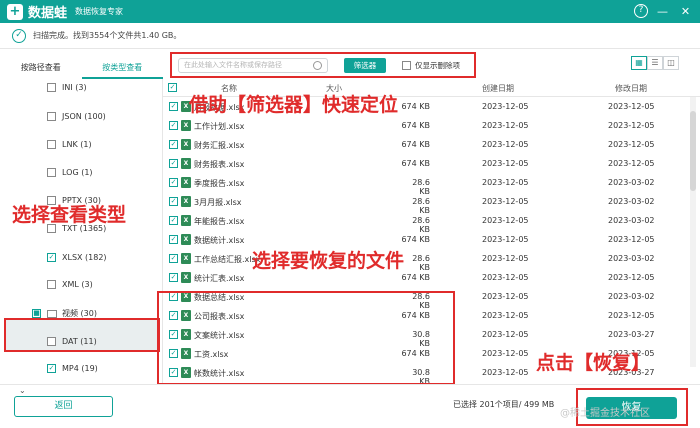 The width and height of the screenshot is (700, 428). Describe the element at coordinates (639, 63) in the screenshot. I see `grid-view-icon: ▦` at that location.